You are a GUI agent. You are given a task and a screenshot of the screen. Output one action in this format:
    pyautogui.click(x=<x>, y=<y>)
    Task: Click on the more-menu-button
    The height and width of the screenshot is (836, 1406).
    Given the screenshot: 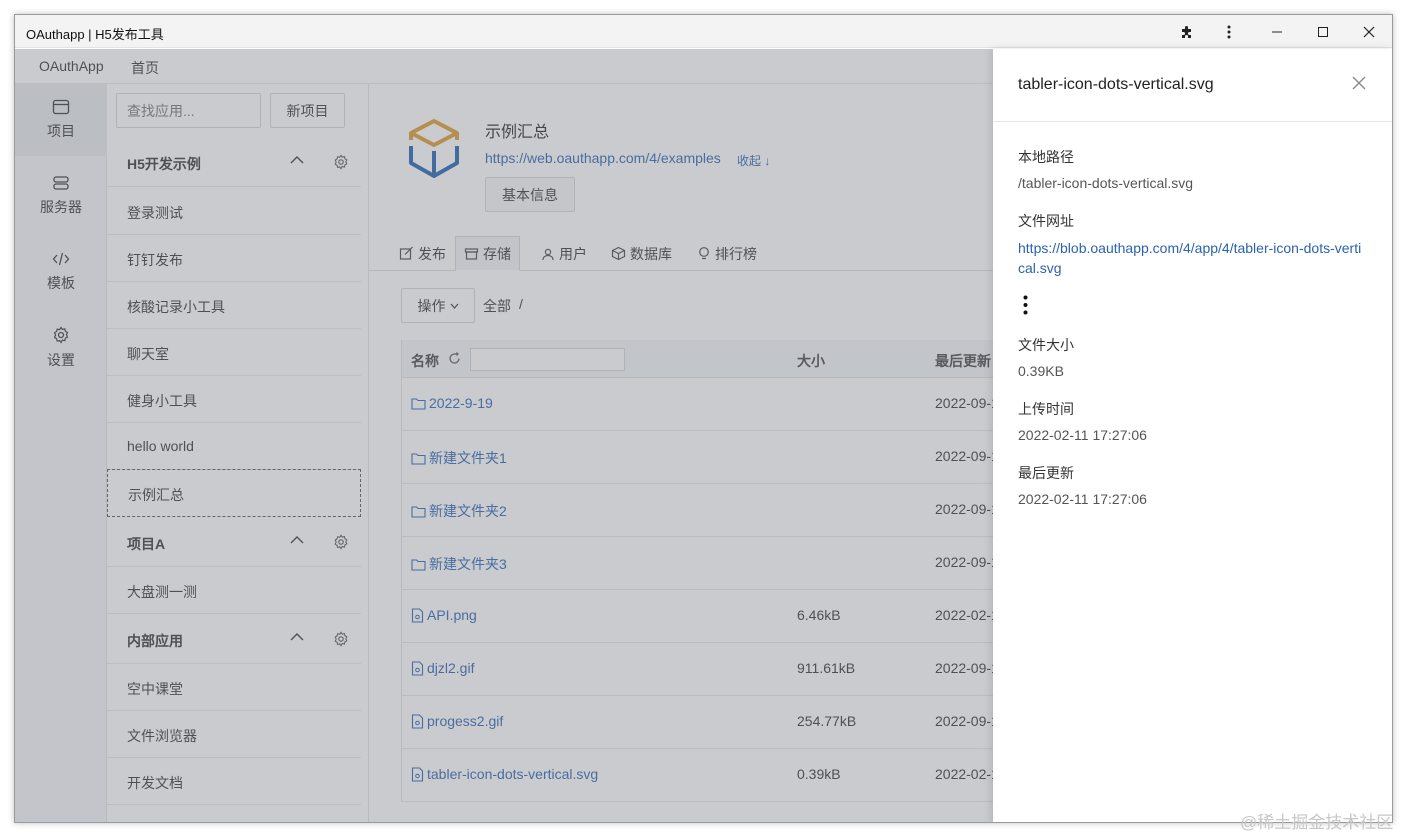 What is the action you would take?
    pyautogui.click(x=1229, y=31)
    